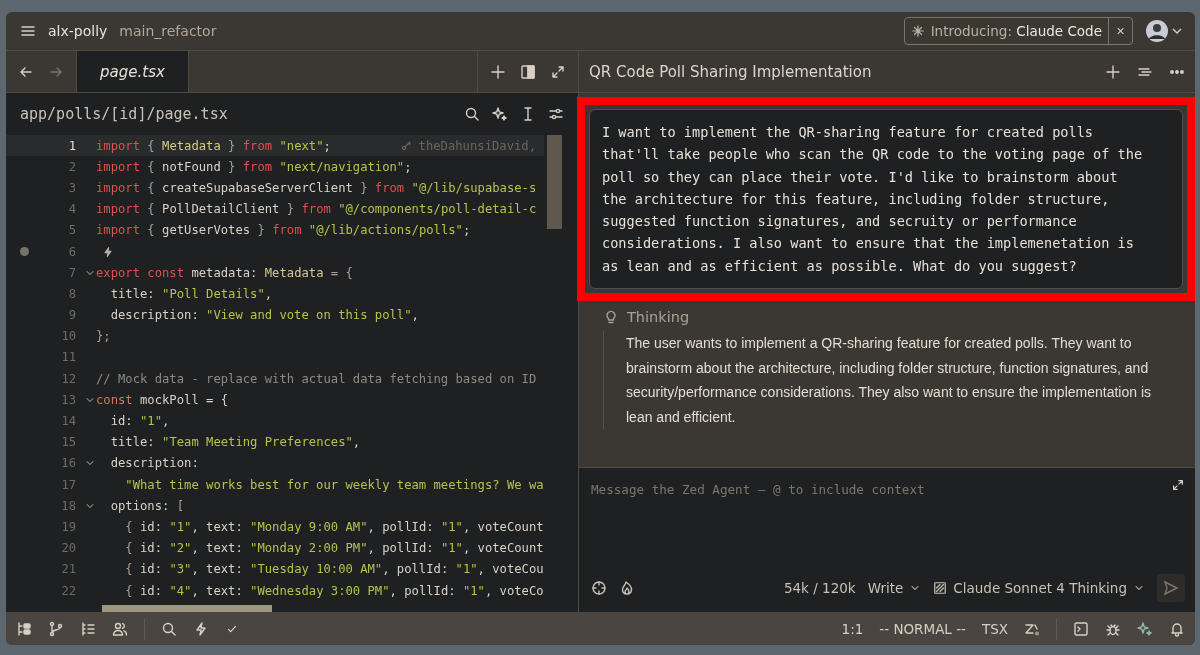 This screenshot has height=655, width=1200. I want to click on thinking-label: Thinking, so click(658, 317).